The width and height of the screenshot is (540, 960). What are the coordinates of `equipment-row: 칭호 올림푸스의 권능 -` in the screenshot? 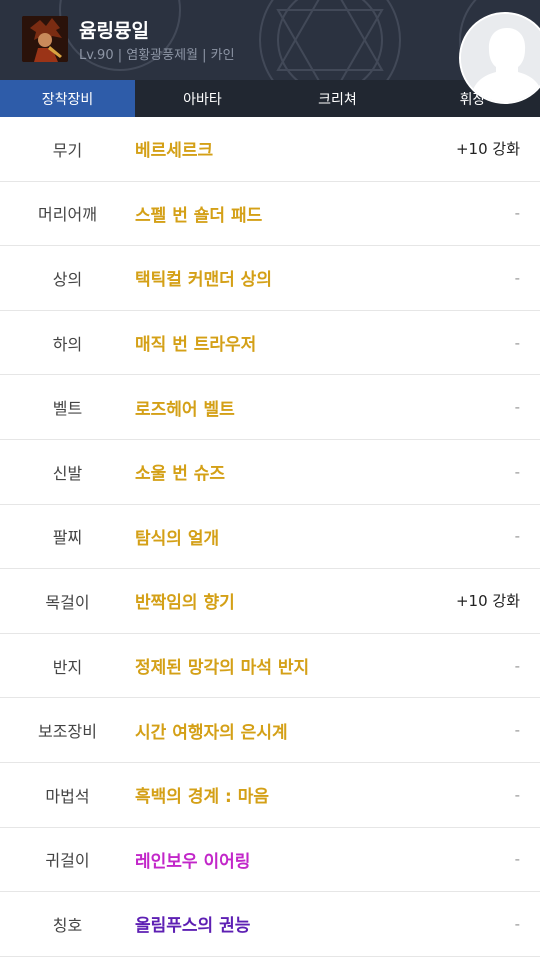 It's located at (270, 924).